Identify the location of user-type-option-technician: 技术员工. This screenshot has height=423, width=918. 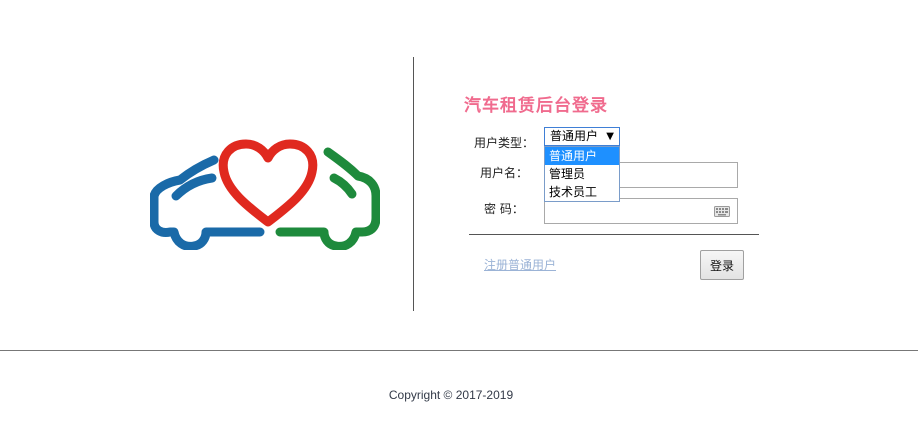
(582, 192).